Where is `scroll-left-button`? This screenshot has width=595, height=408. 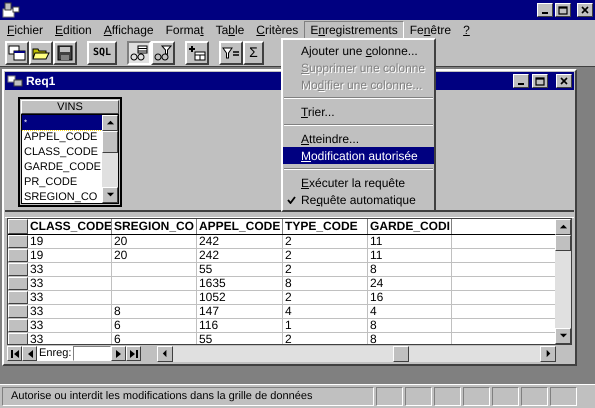
scroll-left-button is located at coordinates (165, 354).